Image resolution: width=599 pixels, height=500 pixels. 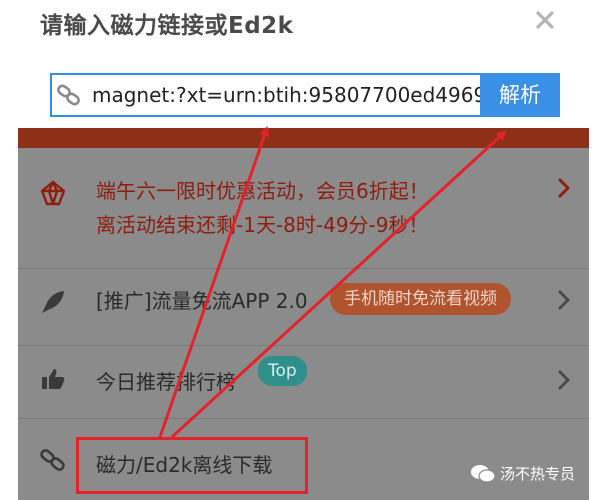 I want to click on highlight-box, so click(x=192, y=465).